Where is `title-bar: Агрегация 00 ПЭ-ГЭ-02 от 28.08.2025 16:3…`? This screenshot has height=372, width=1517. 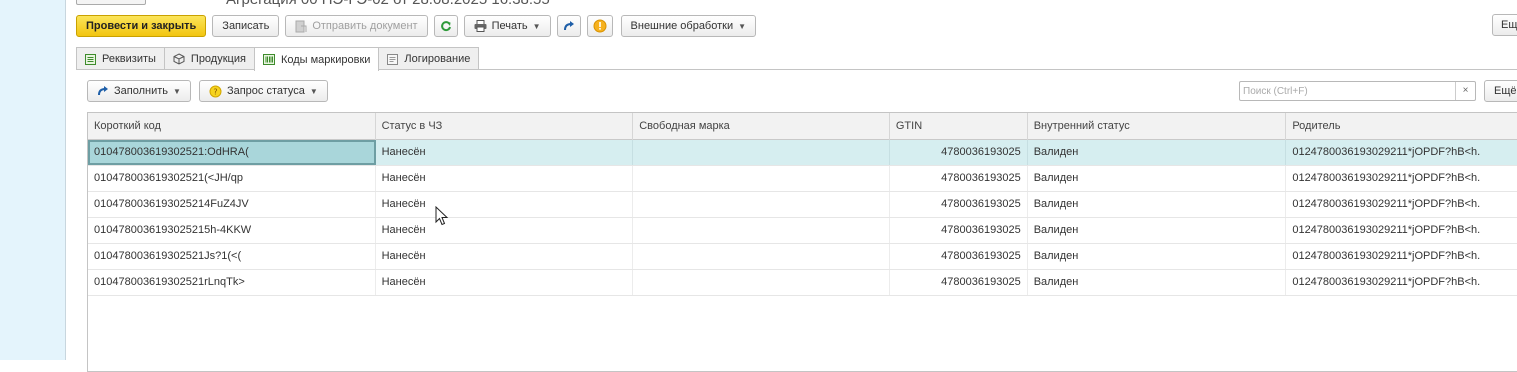 title-bar: Агрегация 00 ПЭ-ГЭ-02 от 28.08.2025 16:3… is located at coordinates (791, 4).